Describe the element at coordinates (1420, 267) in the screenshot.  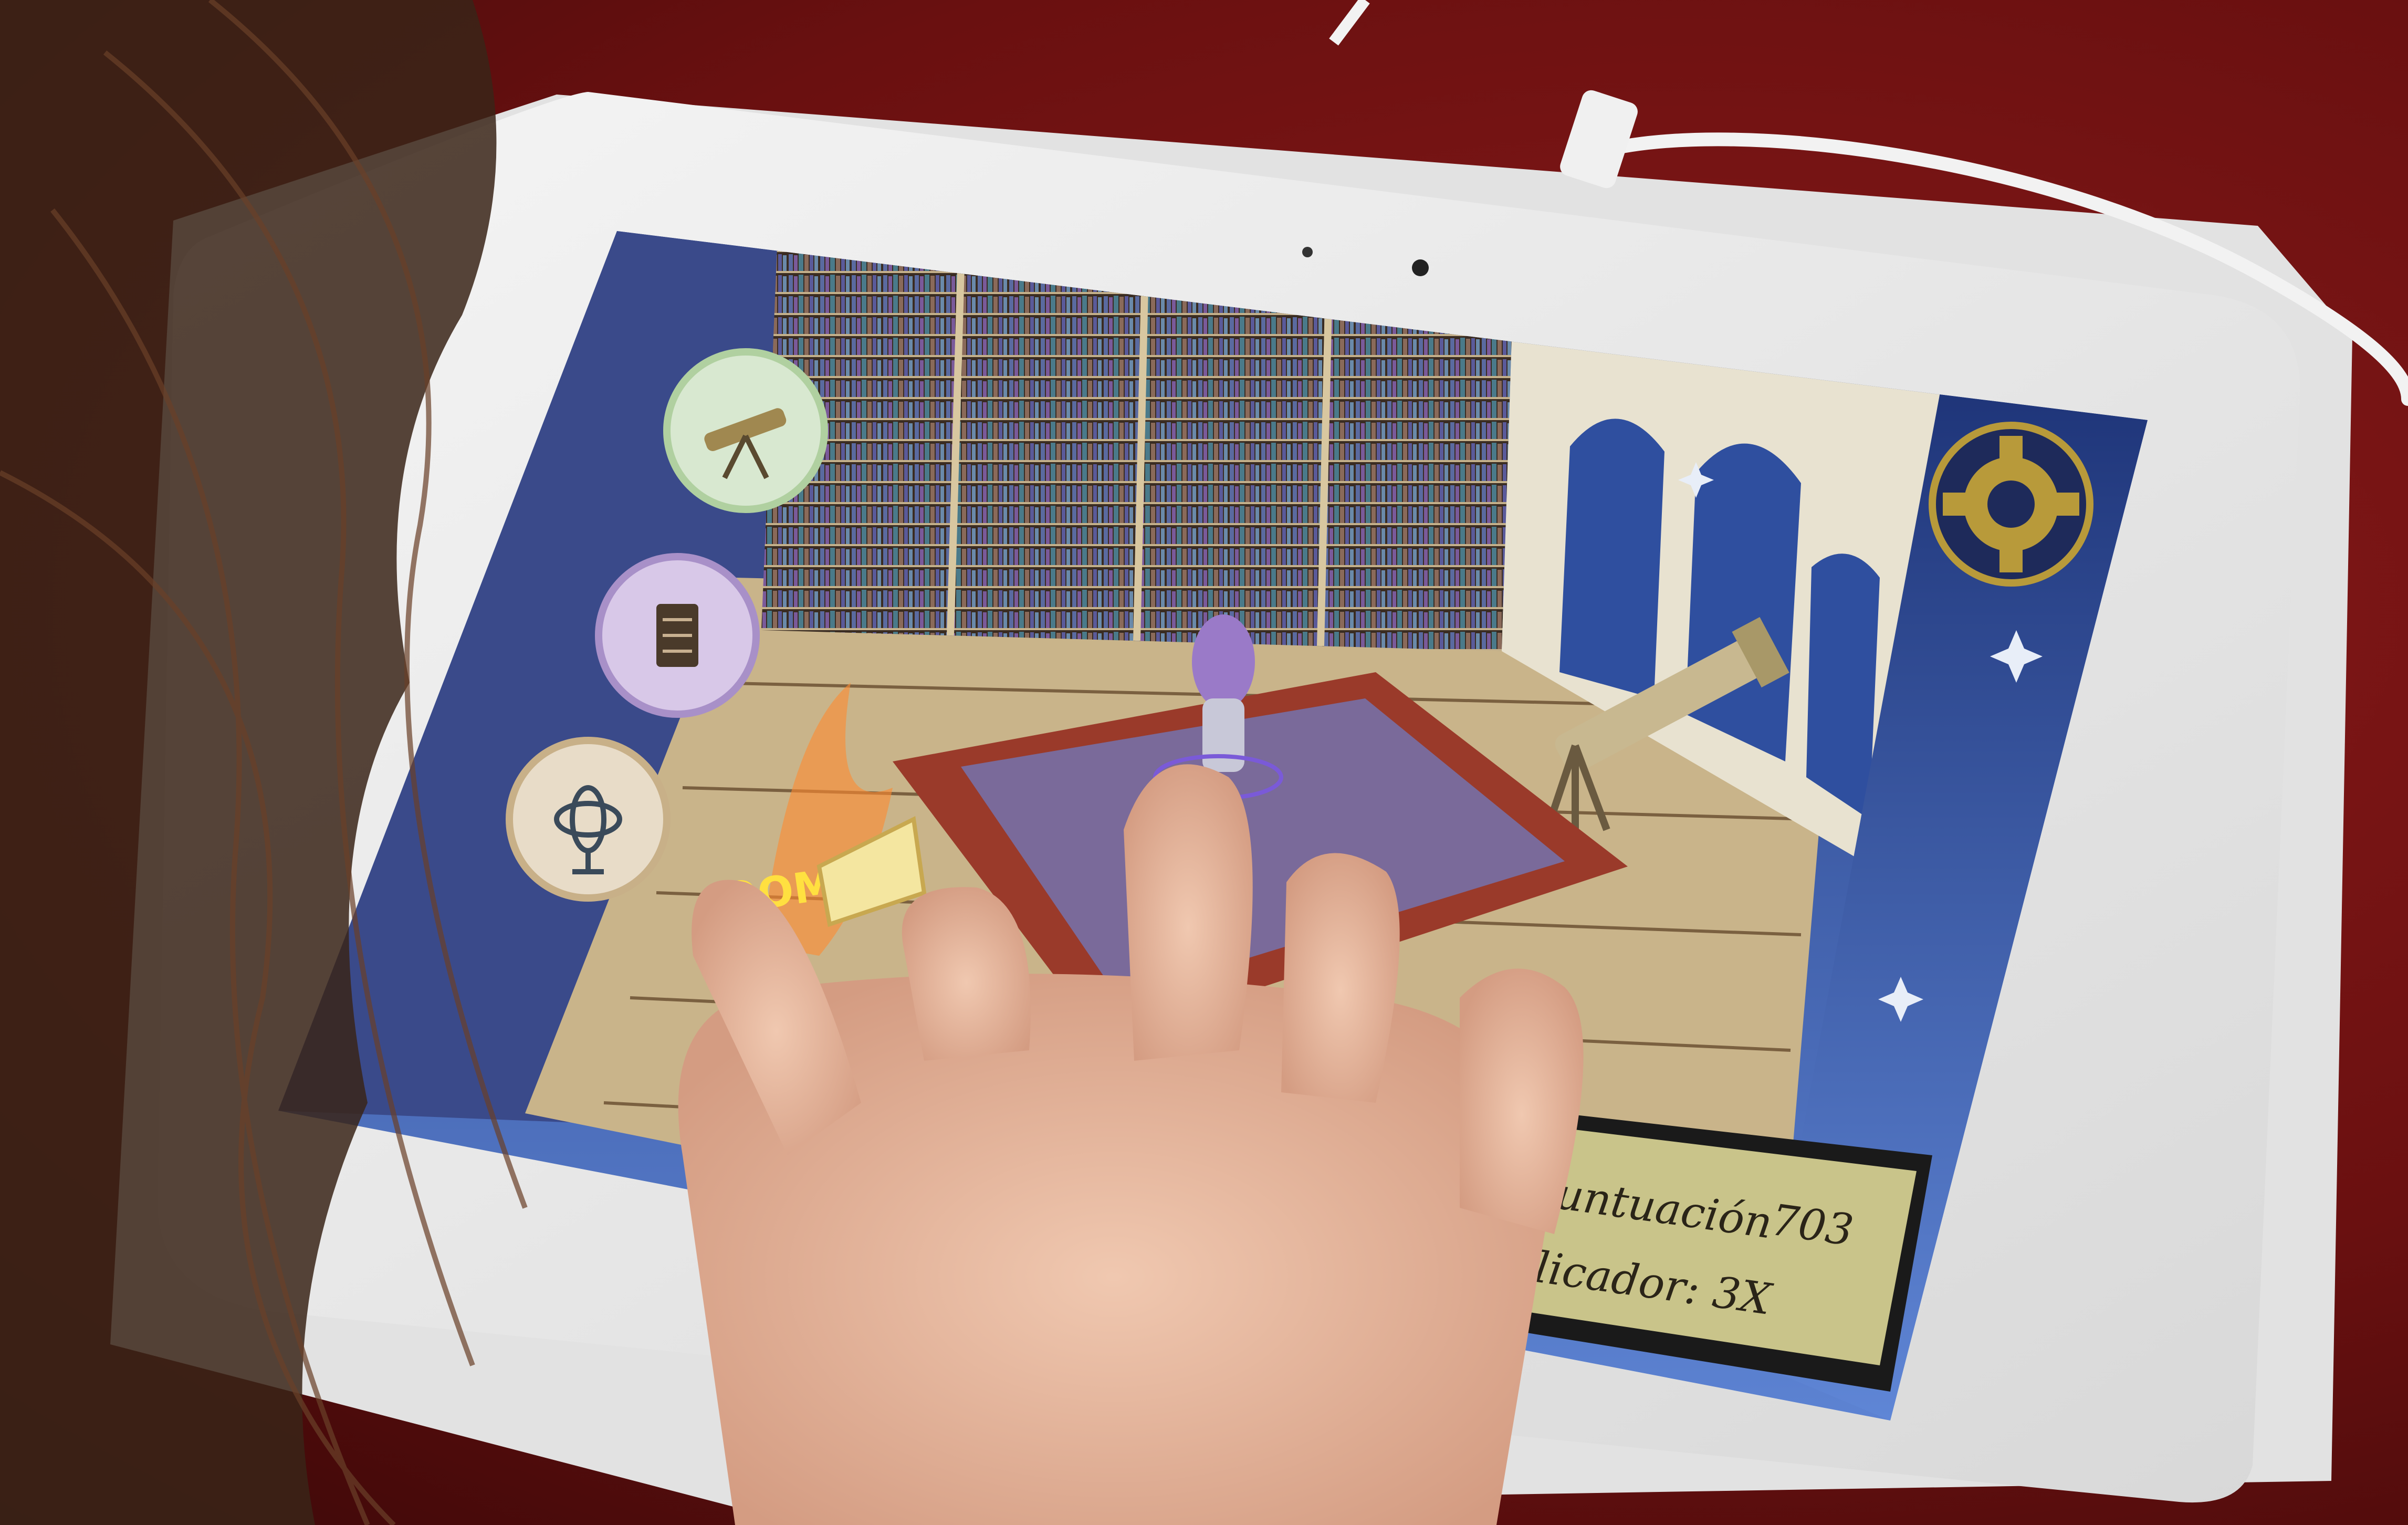
I see `front-camera` at that location.